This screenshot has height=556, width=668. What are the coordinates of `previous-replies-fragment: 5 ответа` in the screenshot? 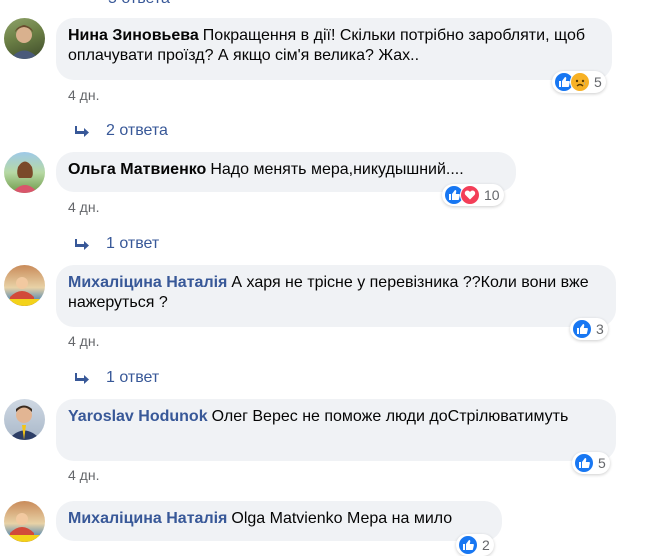 It's located at (139, 4).